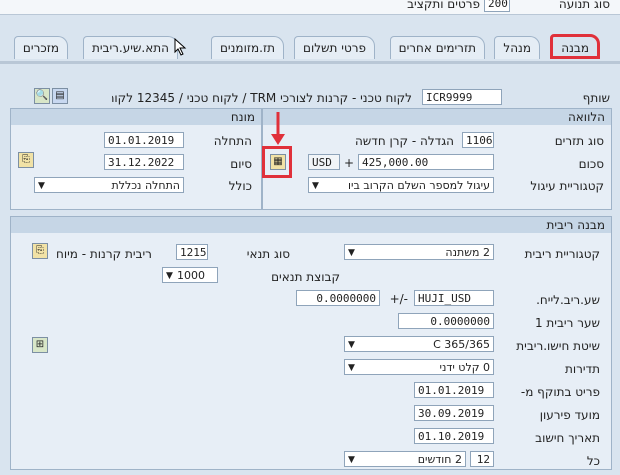 This screenshot has height=475, width=620. What do you see at coordinates (311, 225) in the screenshot?
I see `interest-title: מבנה ריבית` at bounding box center [311, 225].